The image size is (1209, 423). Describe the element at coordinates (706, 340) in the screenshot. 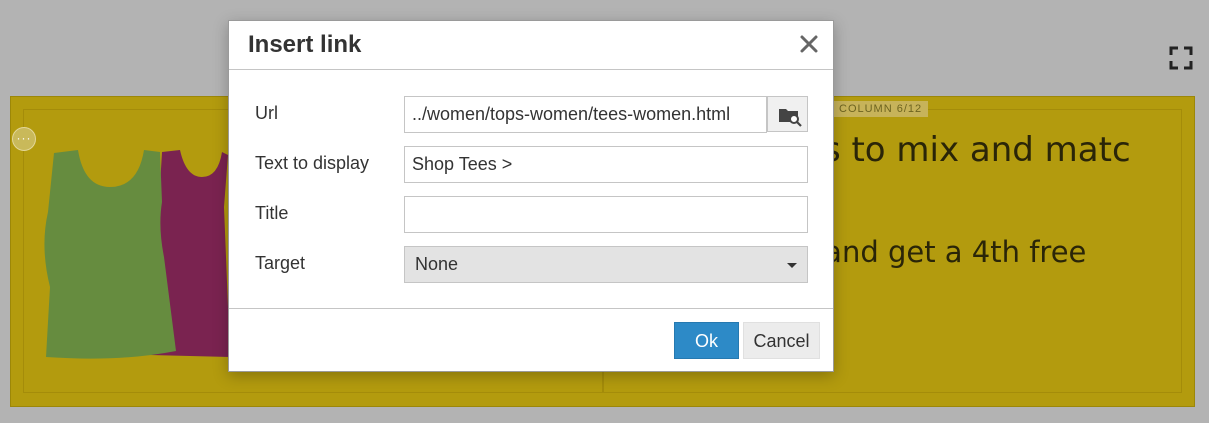

I see `ok-button: Ok` at that location.